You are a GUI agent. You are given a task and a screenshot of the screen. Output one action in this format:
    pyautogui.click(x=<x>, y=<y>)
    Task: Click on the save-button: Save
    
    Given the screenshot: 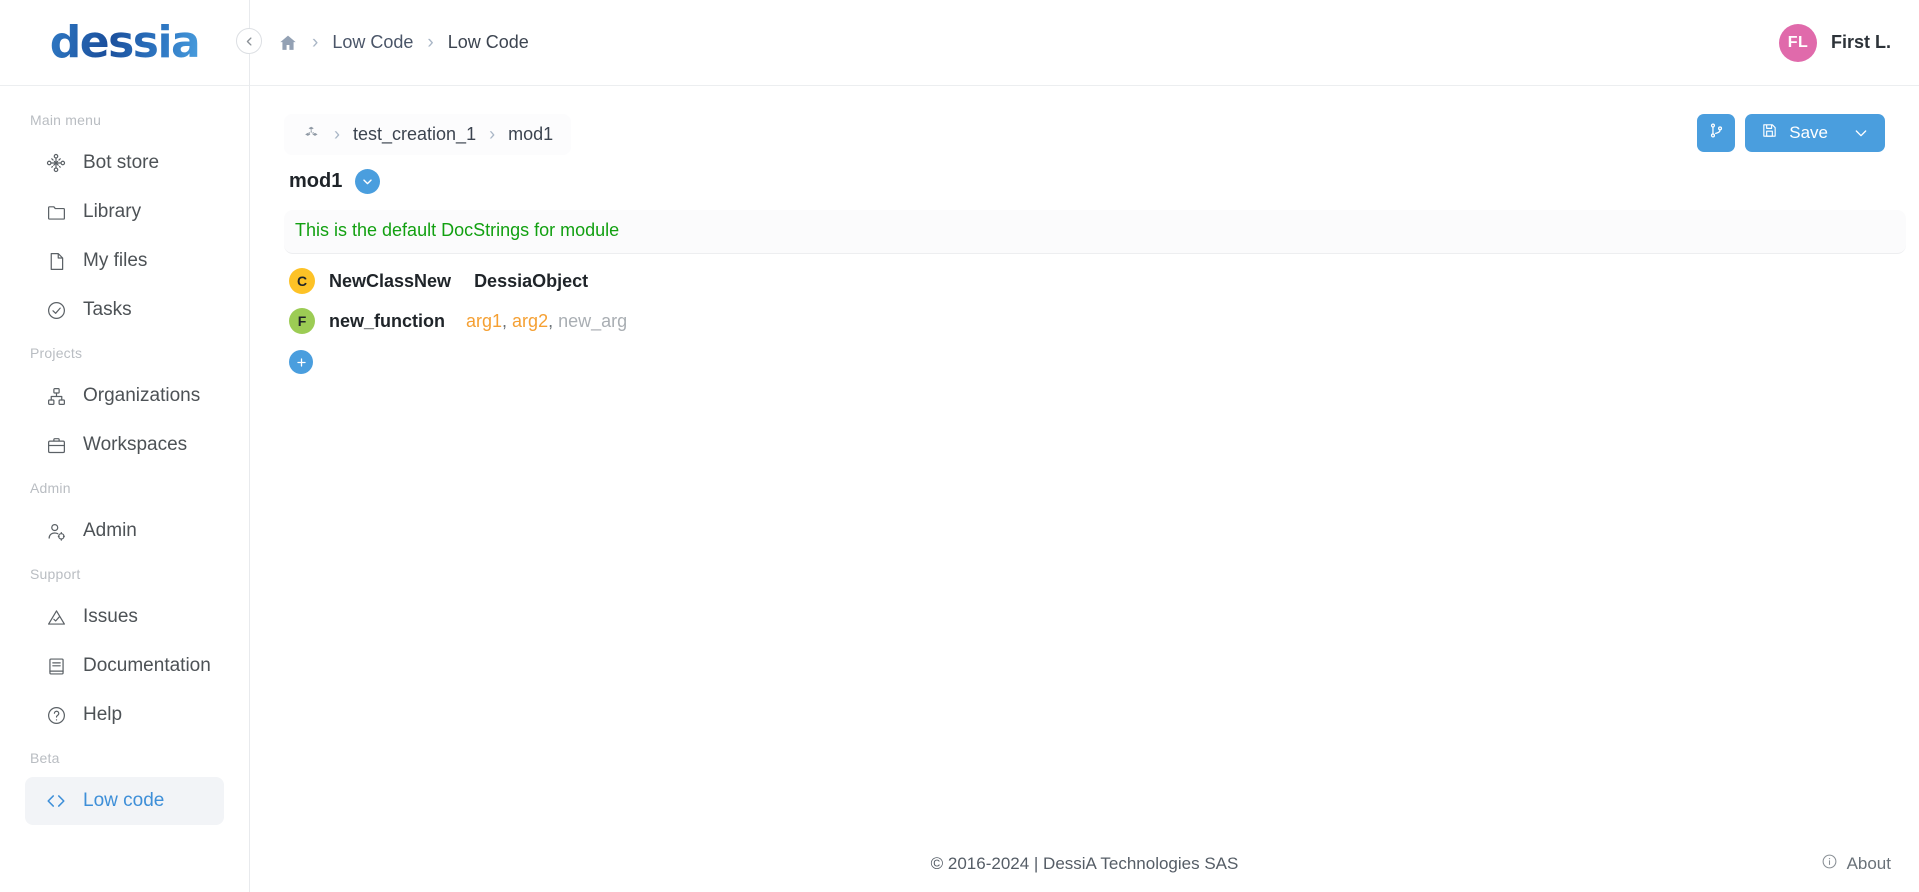 What is the action you would take?
    pyautogui.click(x=1815, y=133)
    